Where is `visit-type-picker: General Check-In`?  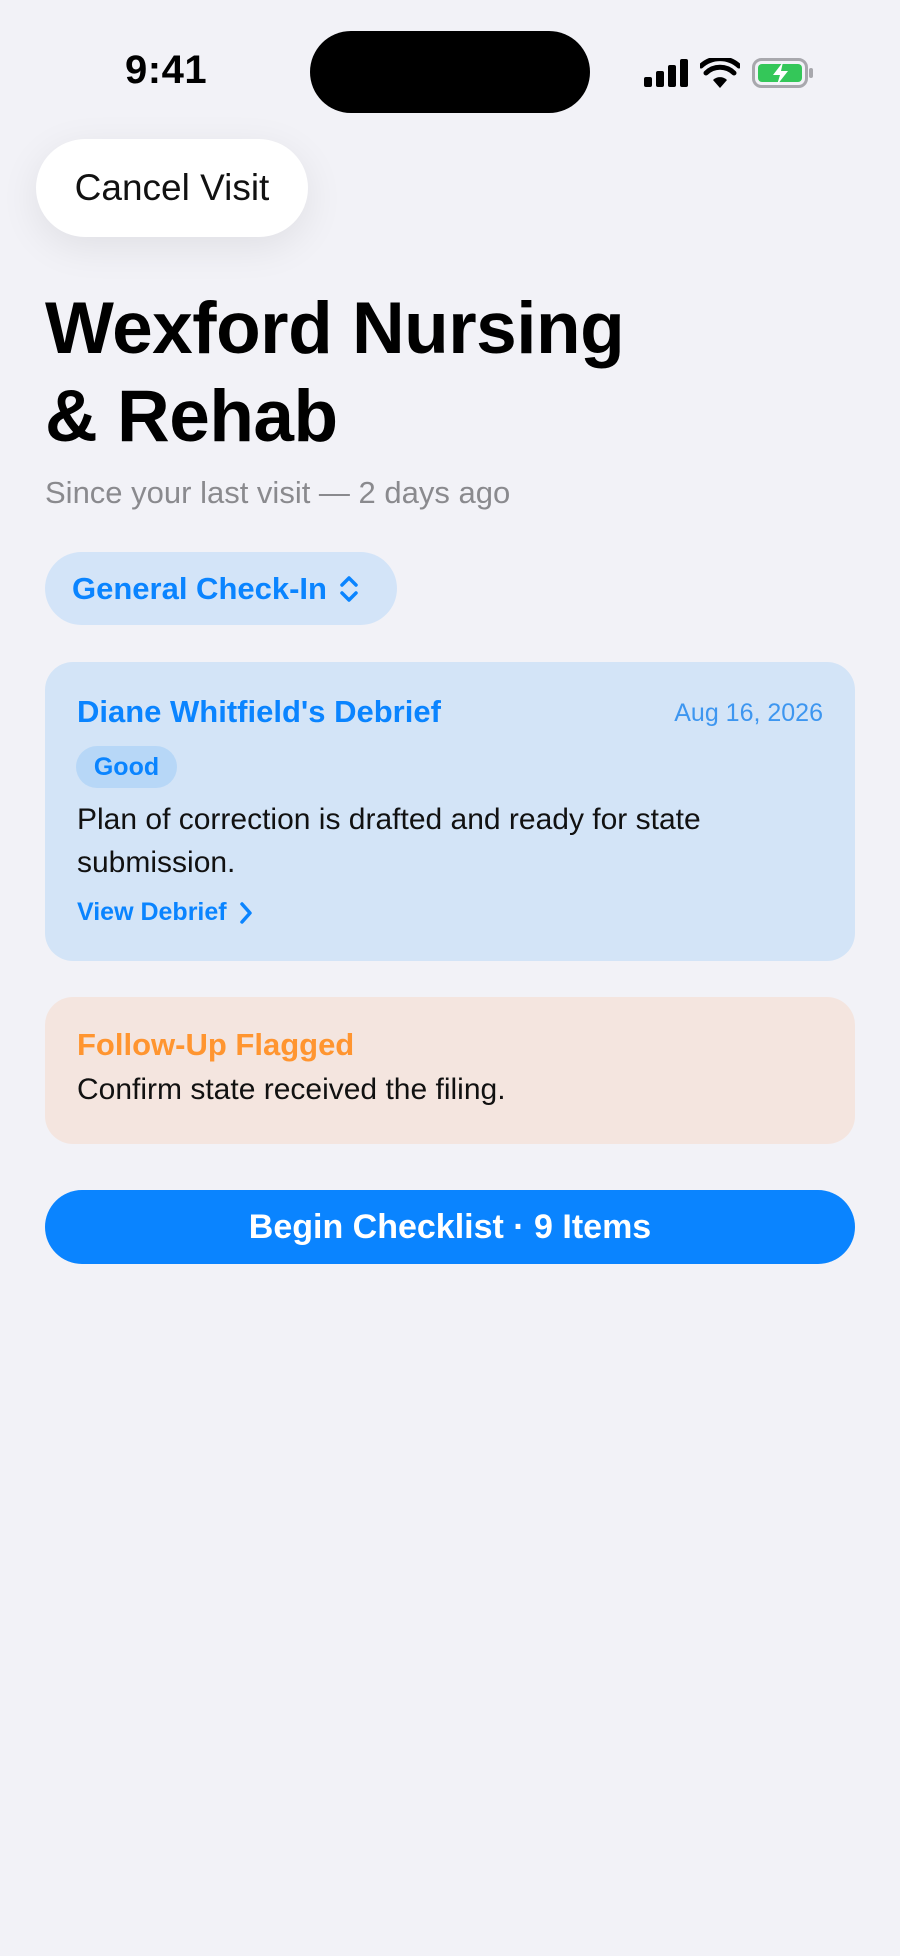 visit-type-picker: General Check-In is located at coordinates (221, 588).